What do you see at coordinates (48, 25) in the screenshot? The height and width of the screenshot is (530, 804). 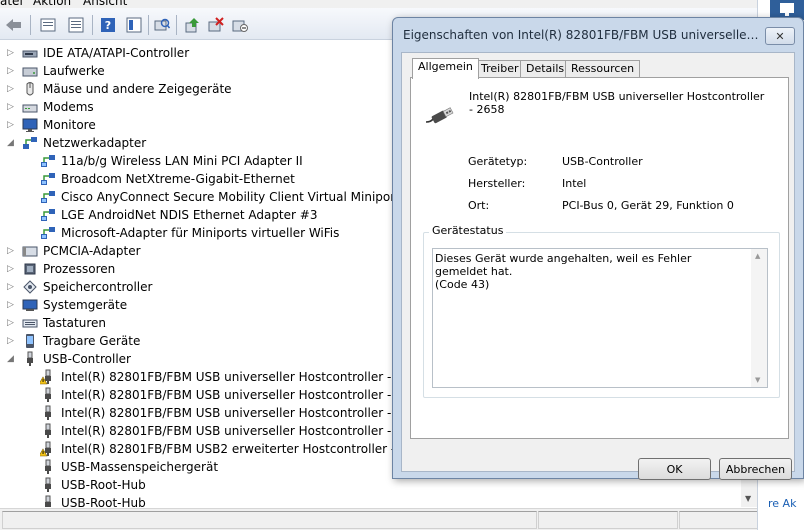 I see `up-folder-icon` at bounding box center [48, 25].